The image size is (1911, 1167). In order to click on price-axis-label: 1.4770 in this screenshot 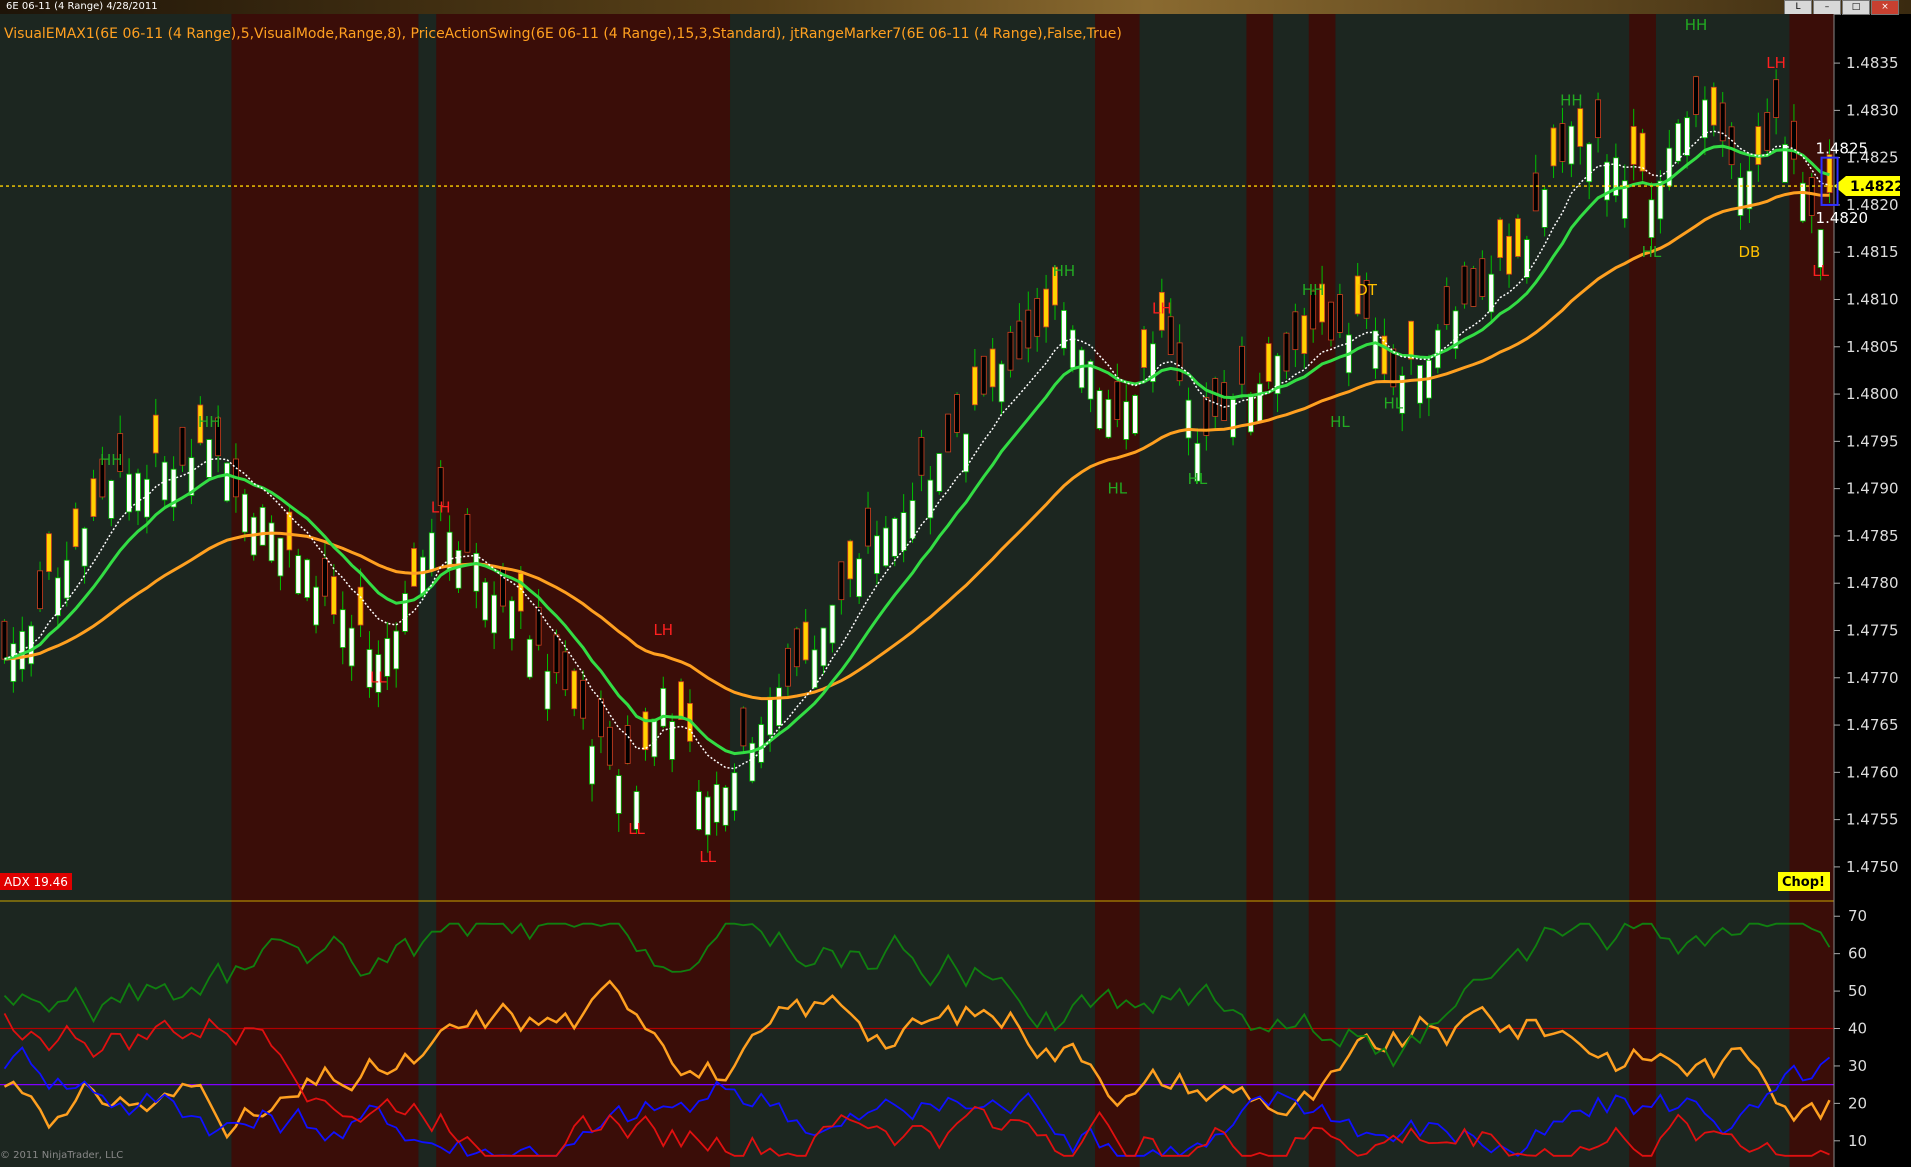, I will do `click(1872, 678)`.